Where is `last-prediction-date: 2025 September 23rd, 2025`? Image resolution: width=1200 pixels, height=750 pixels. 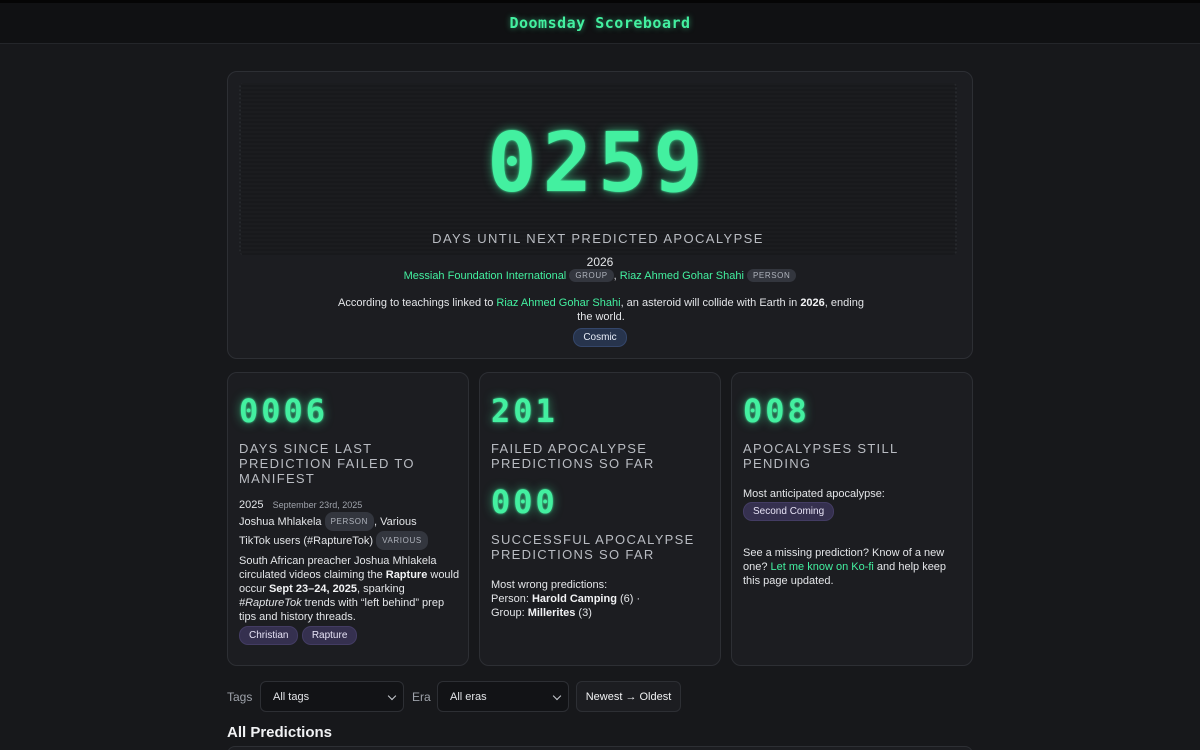 last-prediction-date: 2025 September 23rd, 2025 is located at coordinates (350, 505).